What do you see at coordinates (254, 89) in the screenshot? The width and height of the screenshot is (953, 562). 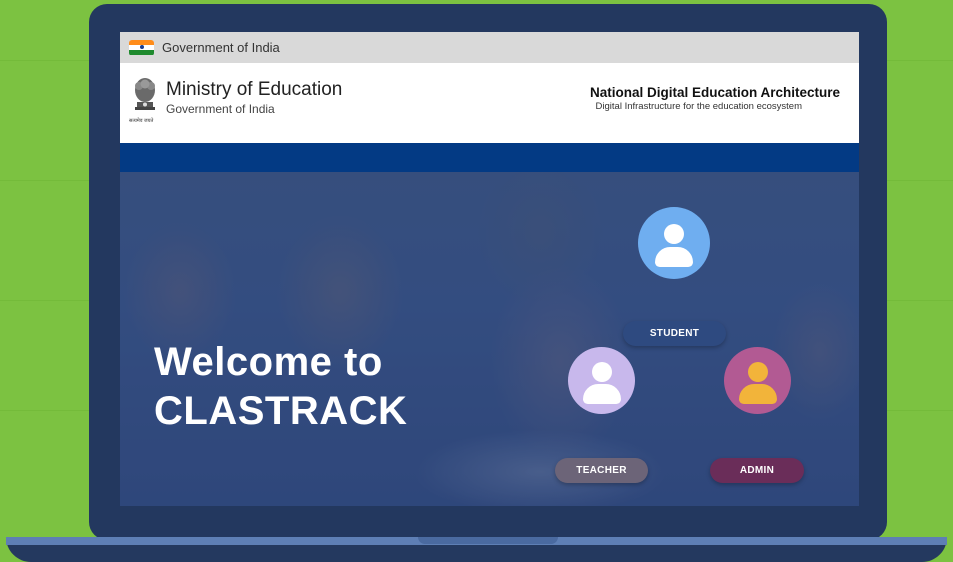 I see `ministry-title: Ministry of Education` at bounding box center [254, 89].